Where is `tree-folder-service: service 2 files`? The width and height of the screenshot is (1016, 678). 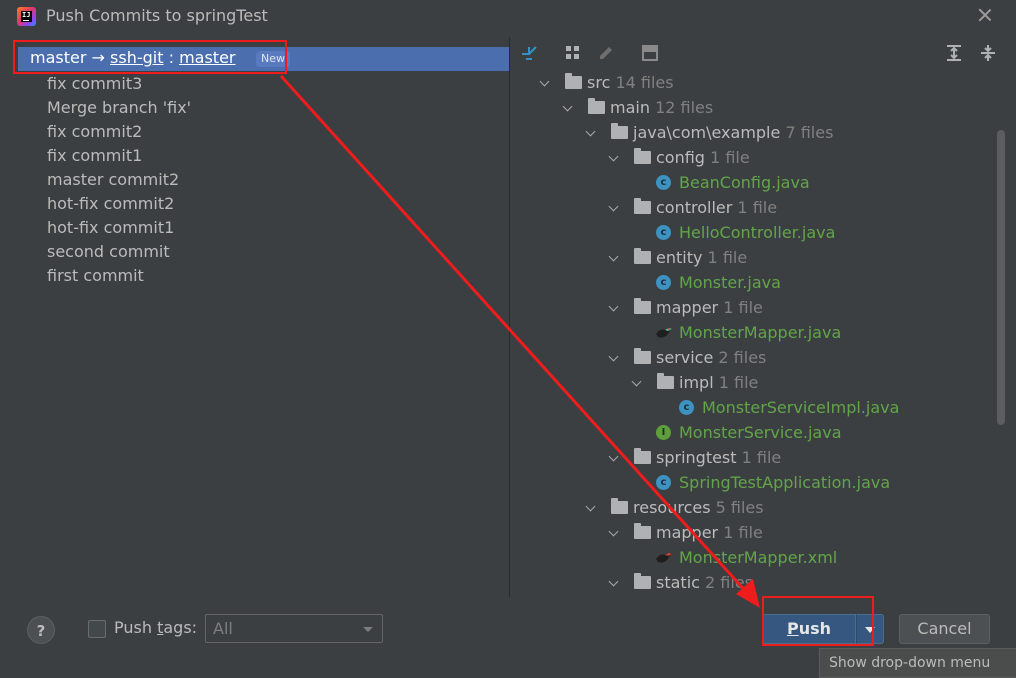
tree-folder-service: service 2 files is located at coordinates (759, 360).